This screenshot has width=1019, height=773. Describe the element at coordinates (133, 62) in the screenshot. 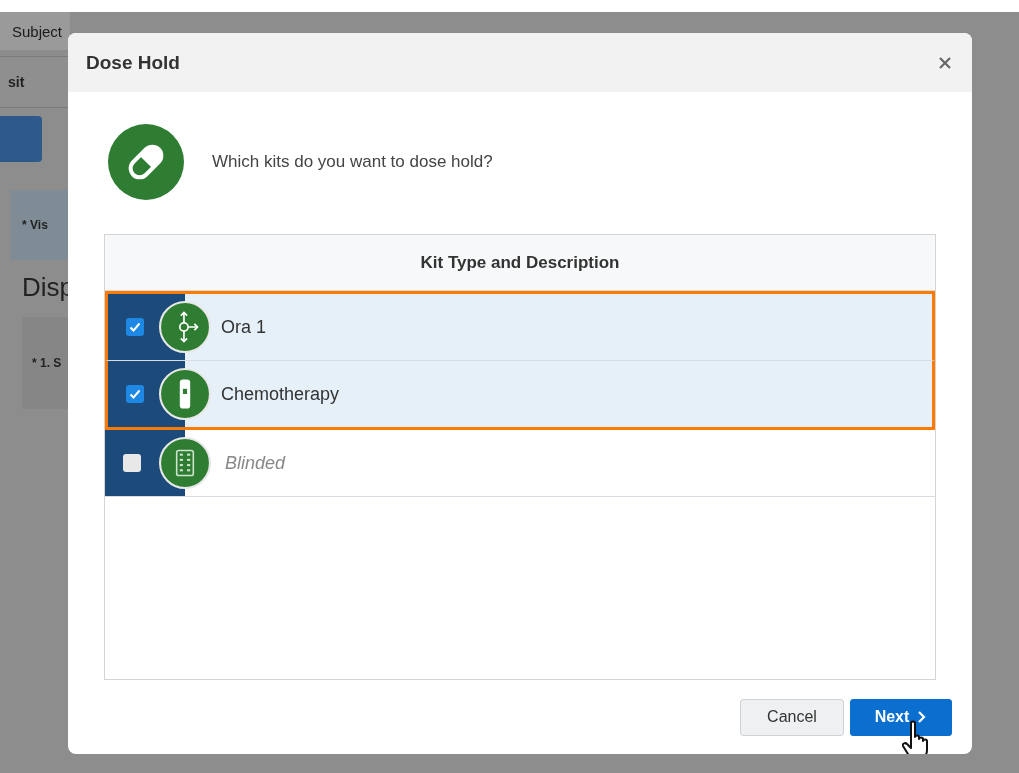

I see `dialog-title: Dose Hold` at that location.